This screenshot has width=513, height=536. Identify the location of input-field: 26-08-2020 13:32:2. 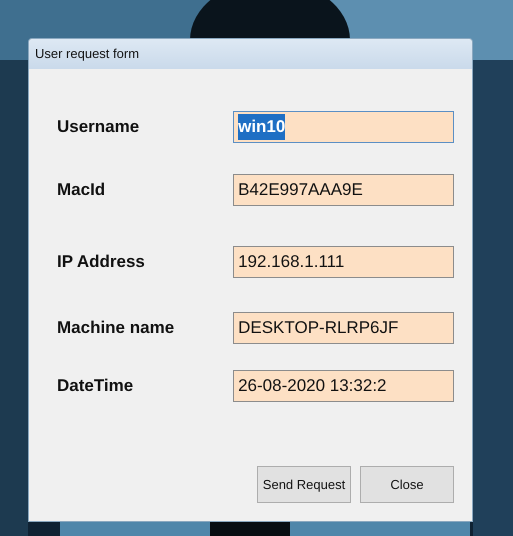
(343, 386).